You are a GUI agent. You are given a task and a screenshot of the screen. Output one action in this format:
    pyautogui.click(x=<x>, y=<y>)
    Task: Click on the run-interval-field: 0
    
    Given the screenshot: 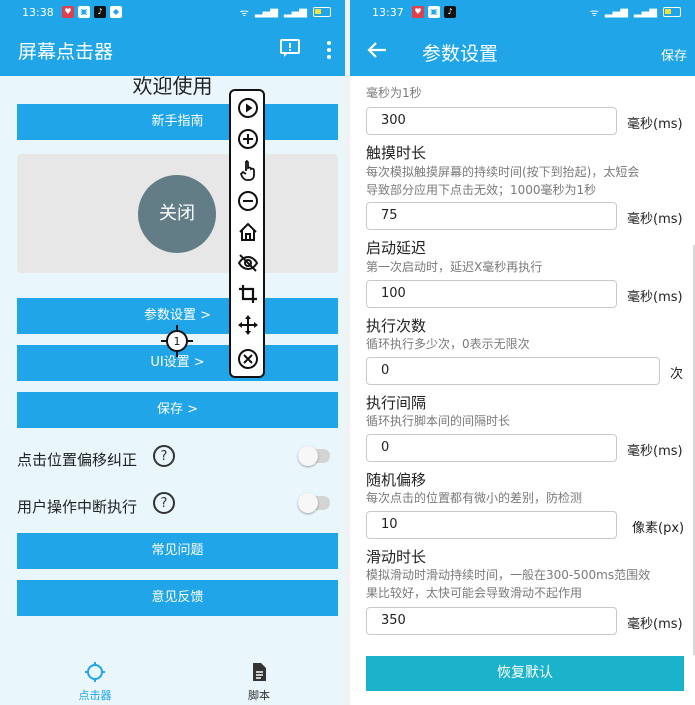 What is the action you would take?
    pyautogui.click(x=491, y=448)
    